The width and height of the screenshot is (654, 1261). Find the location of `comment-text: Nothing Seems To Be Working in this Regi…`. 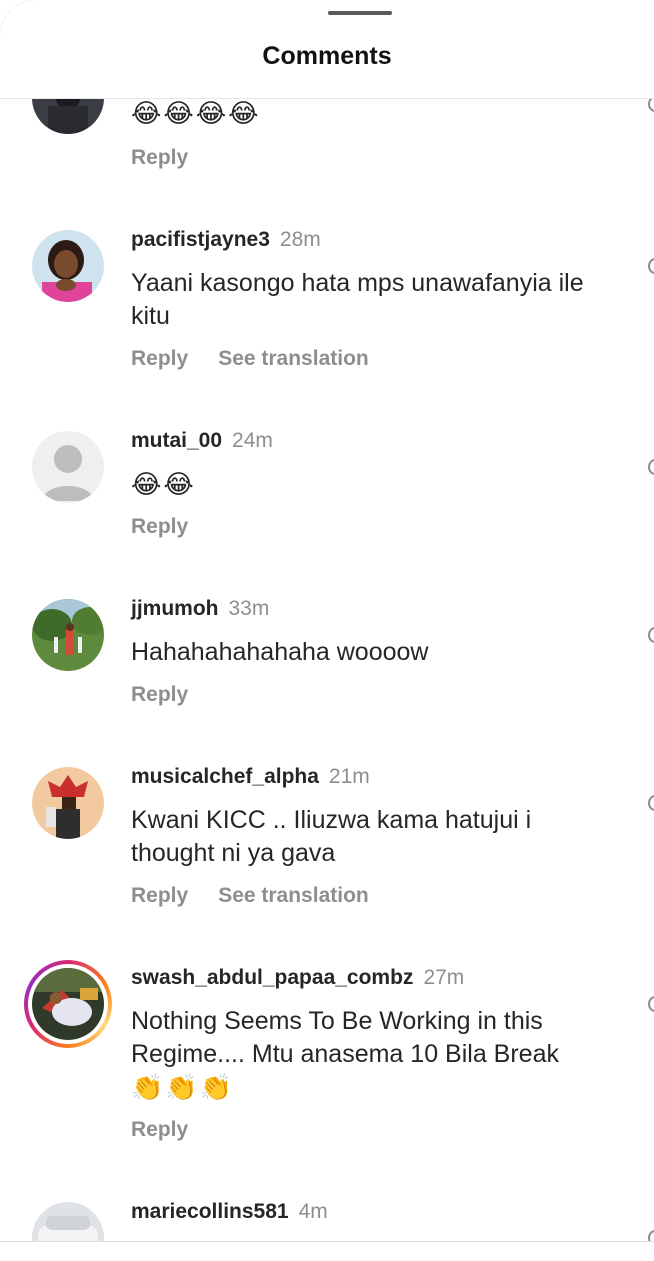

comment-text: Nothing Seems To Be Working in this Regi… is located at coordinates (371, 1055).